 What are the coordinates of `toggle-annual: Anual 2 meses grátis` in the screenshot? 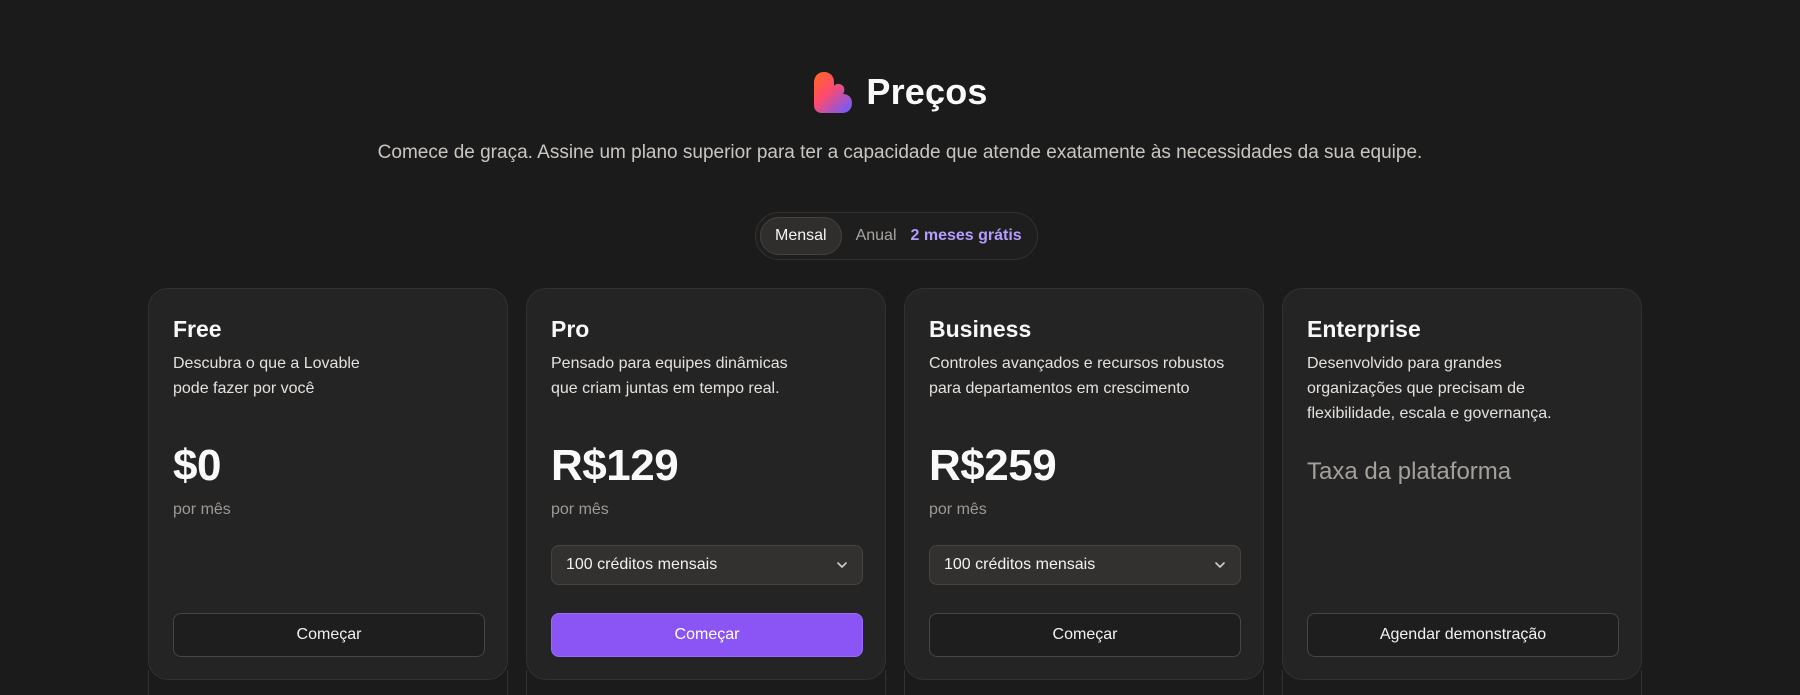 It's located at (937, 236).